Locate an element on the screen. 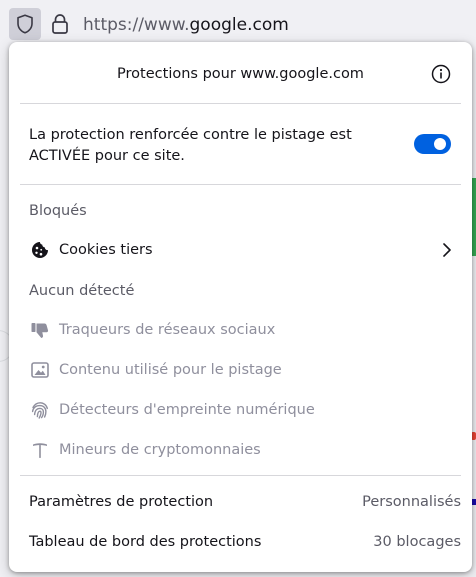  lock-icon is located at coordinates (60, 24).